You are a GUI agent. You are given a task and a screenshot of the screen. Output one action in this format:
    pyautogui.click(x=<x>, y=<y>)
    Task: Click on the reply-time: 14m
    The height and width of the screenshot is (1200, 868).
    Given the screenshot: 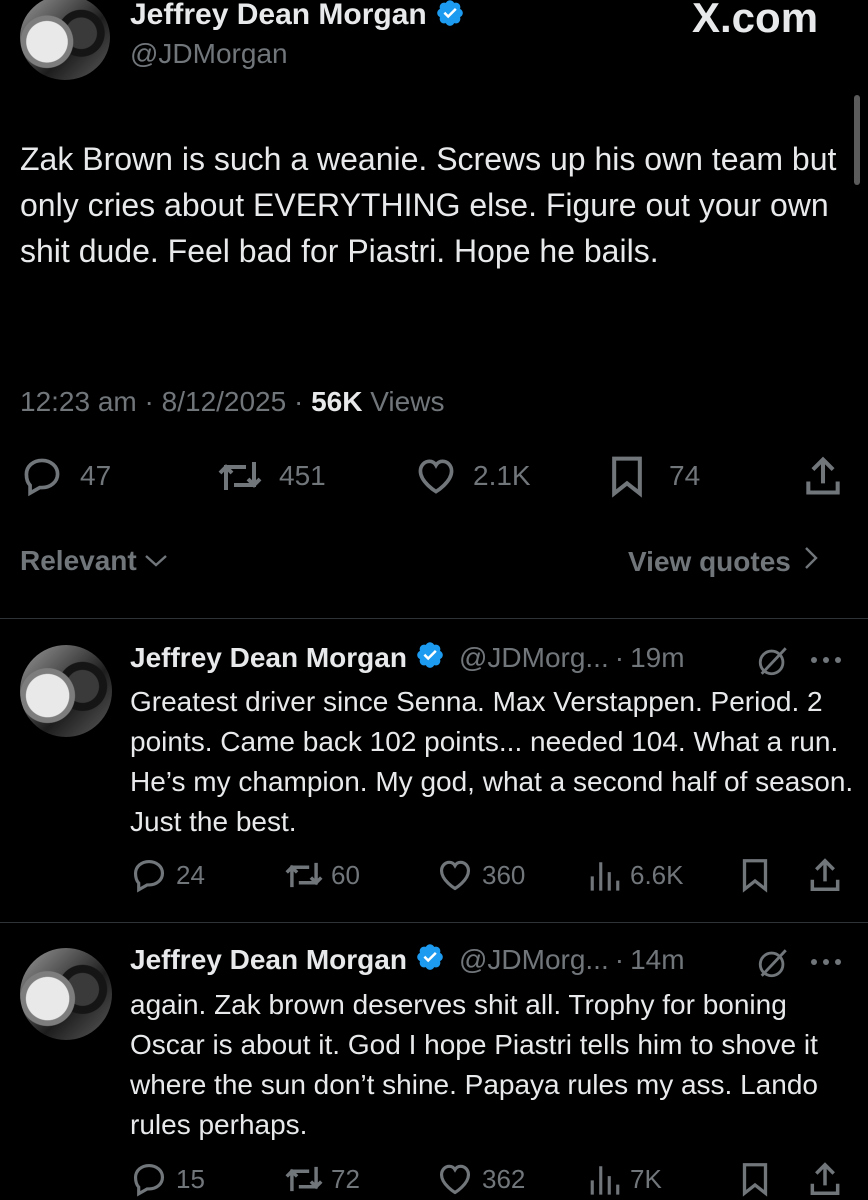 What is the action you would take?
    pyautogui.click(x=657, y=960)
    